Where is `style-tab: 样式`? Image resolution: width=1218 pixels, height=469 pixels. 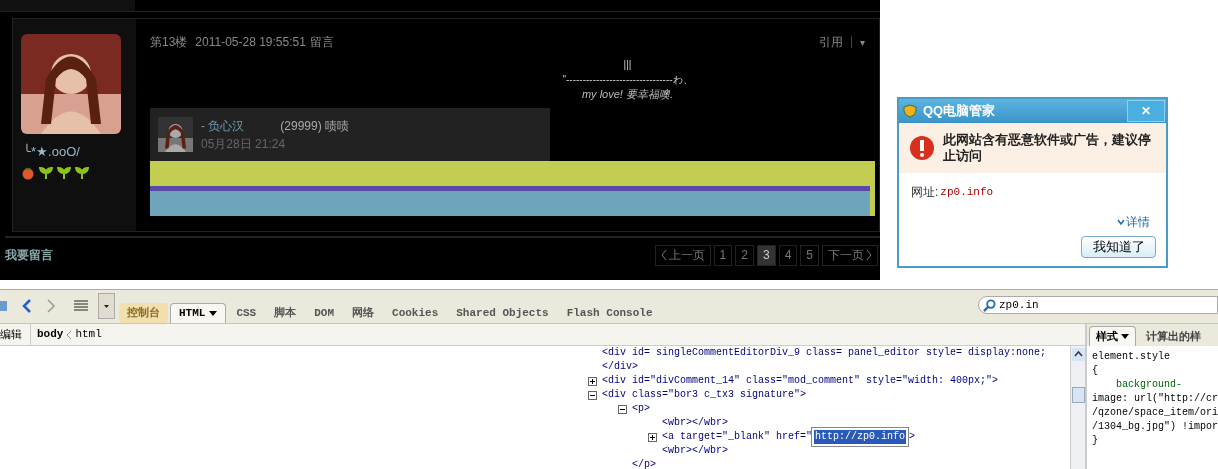
style-tab: 样式 is located at coordinates (1112, 336).